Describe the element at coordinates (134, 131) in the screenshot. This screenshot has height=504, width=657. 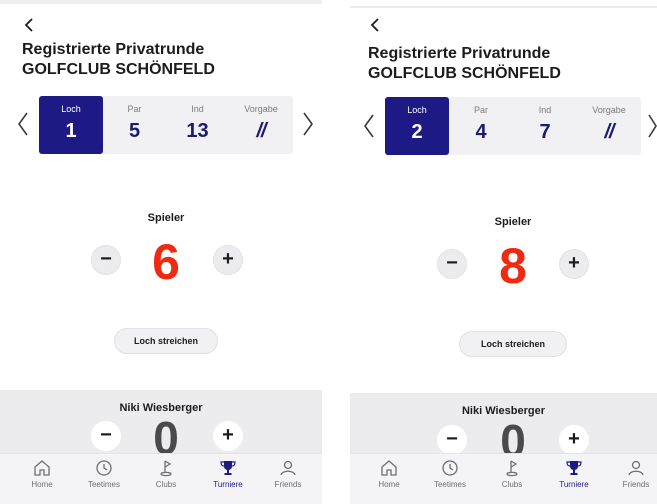
I see `par-value: 5` at that location.